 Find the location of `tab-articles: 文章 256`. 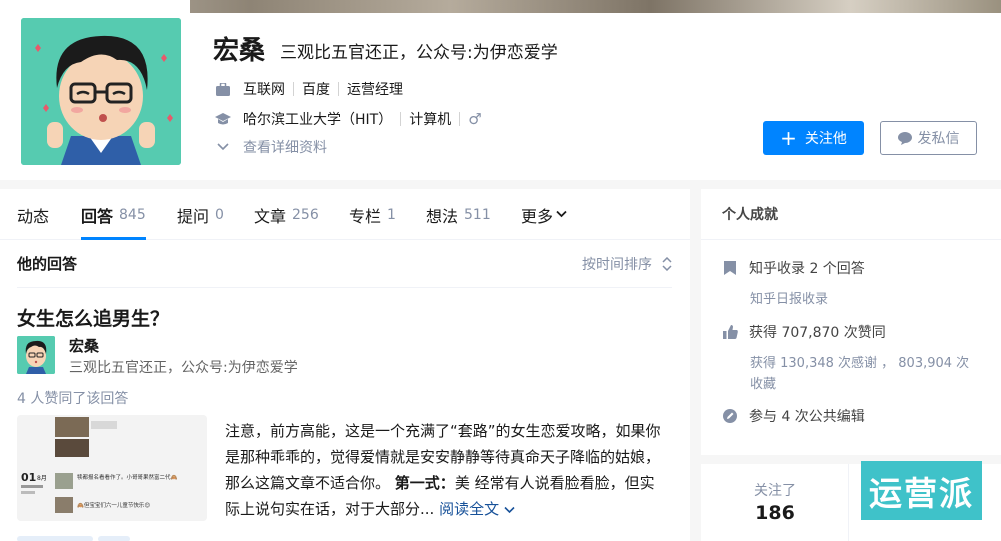

tab-articles: 文章 256 is located at coordinates (286, 214).